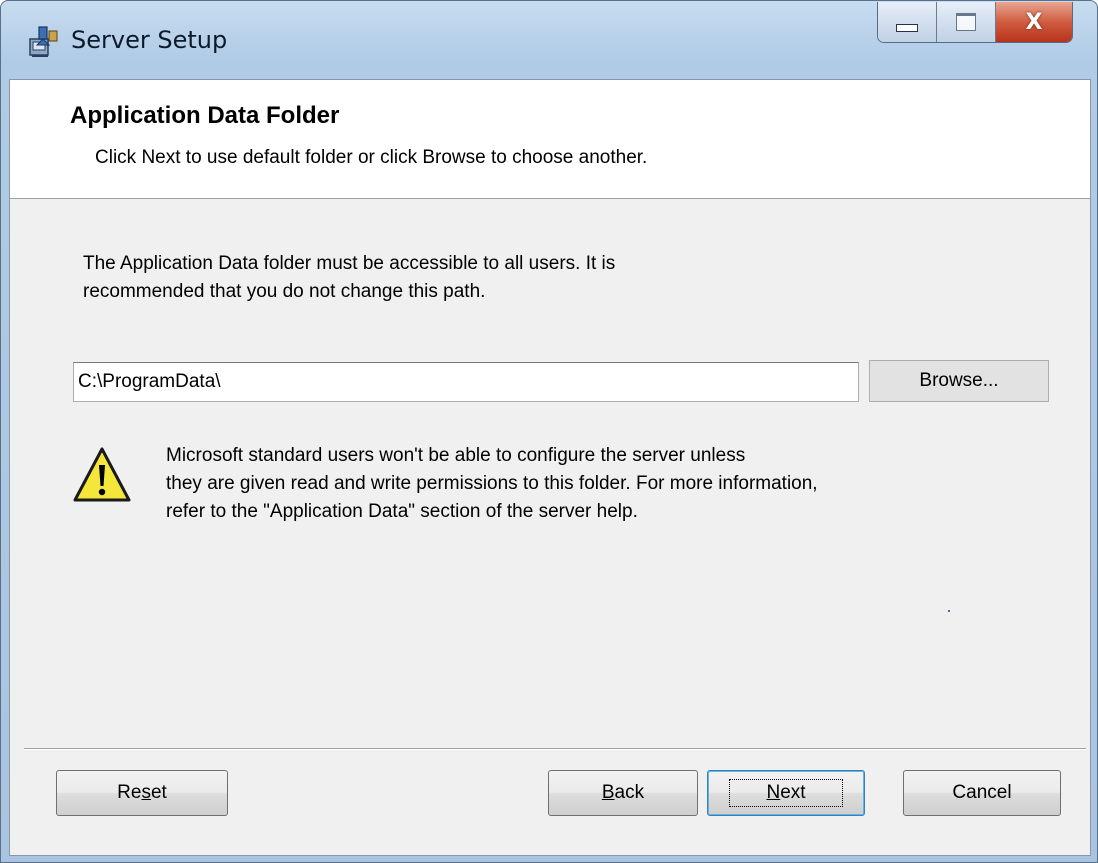 The image size is (1098, 863). I want to click on back-label: Back, so click(623, 792).